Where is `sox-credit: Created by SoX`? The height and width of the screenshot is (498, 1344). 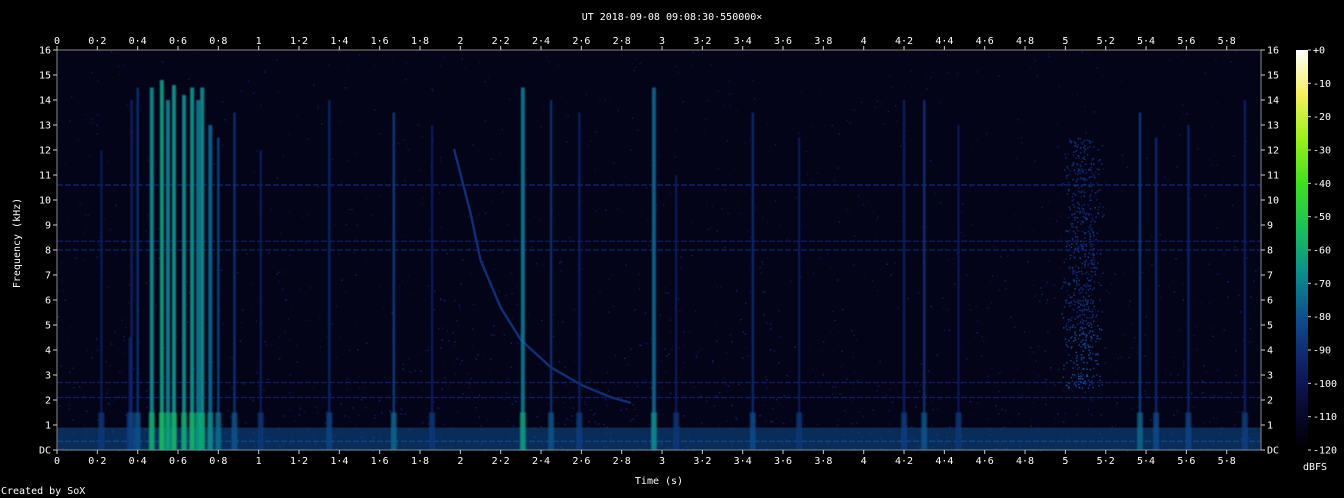
sox-credit: Created by SoX is located at coordinates (43, 491).